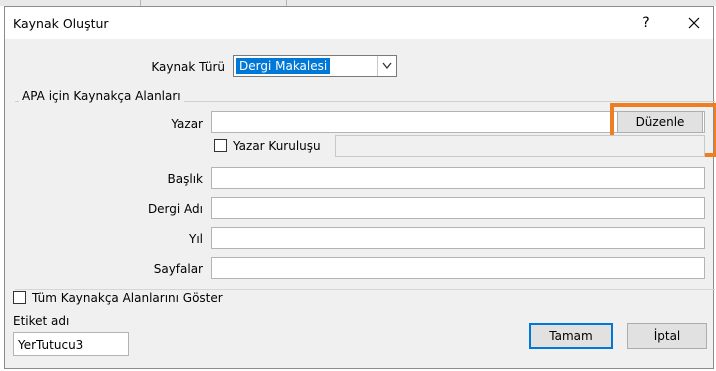 This screenshot has height=371, width=716. I want to click on corporate-author-input, so click(520, 146).